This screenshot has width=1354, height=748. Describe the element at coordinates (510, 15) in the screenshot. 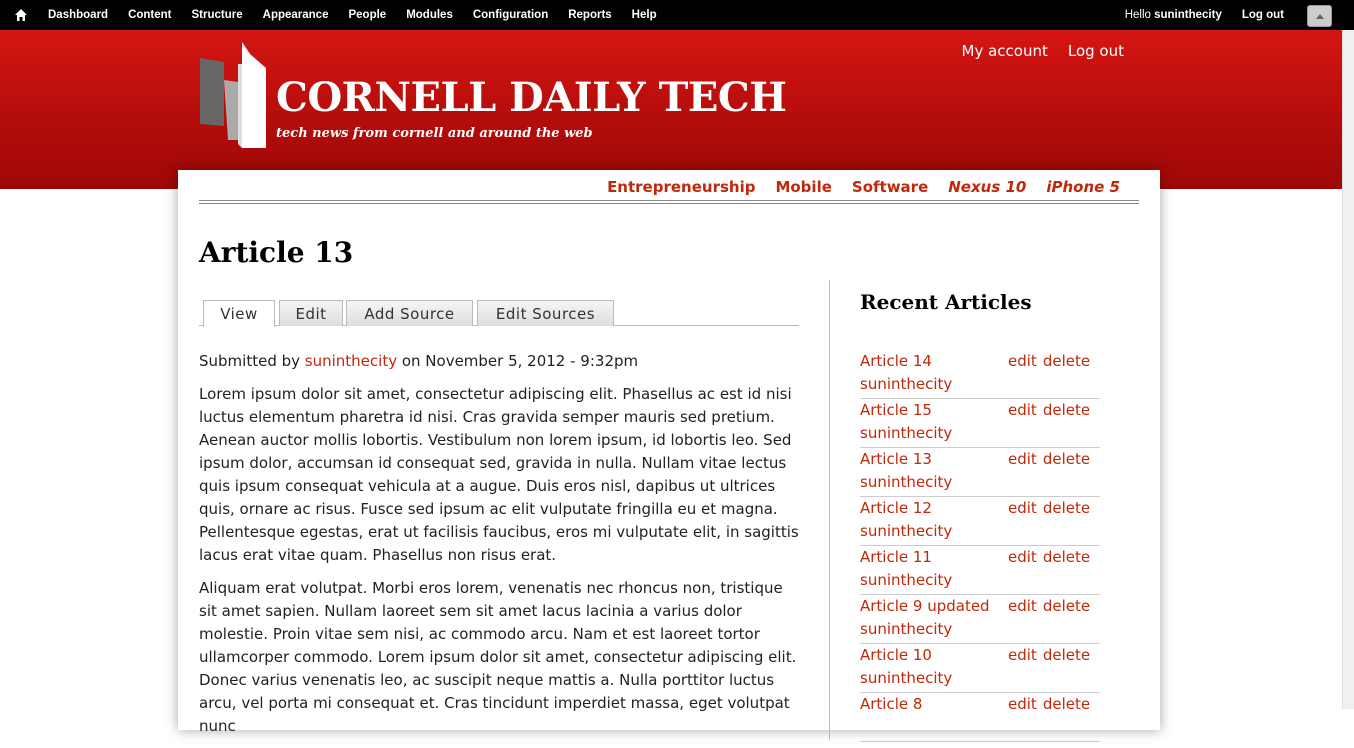

I see `toolbar-item-configuration: Configuration` at that location.